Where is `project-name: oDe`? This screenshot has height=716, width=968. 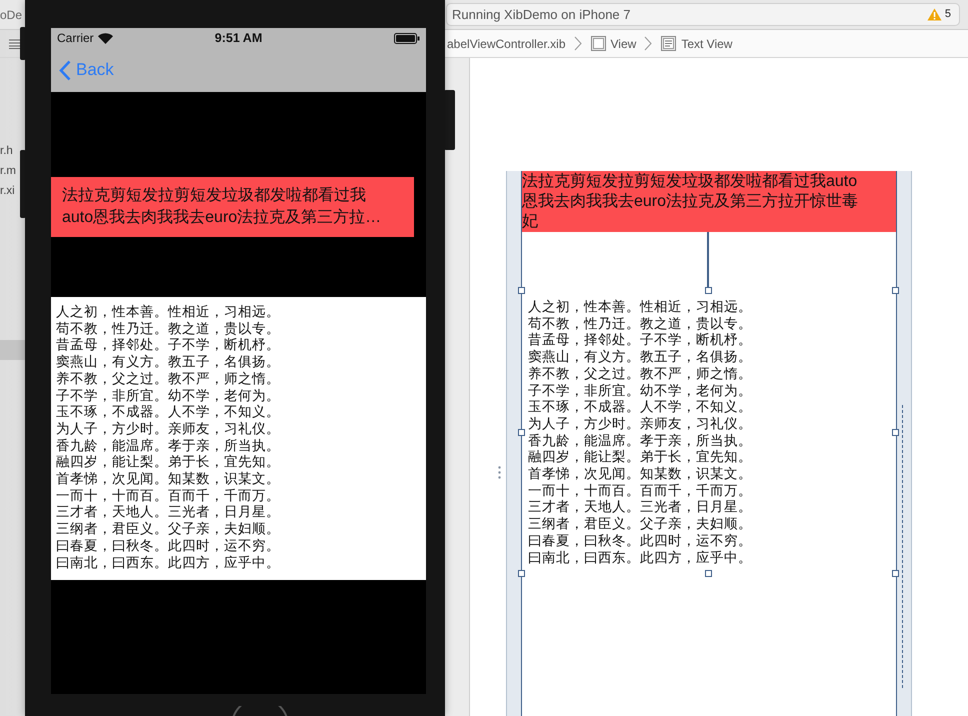
project-name: oDe is located at coordinates (11, 15).